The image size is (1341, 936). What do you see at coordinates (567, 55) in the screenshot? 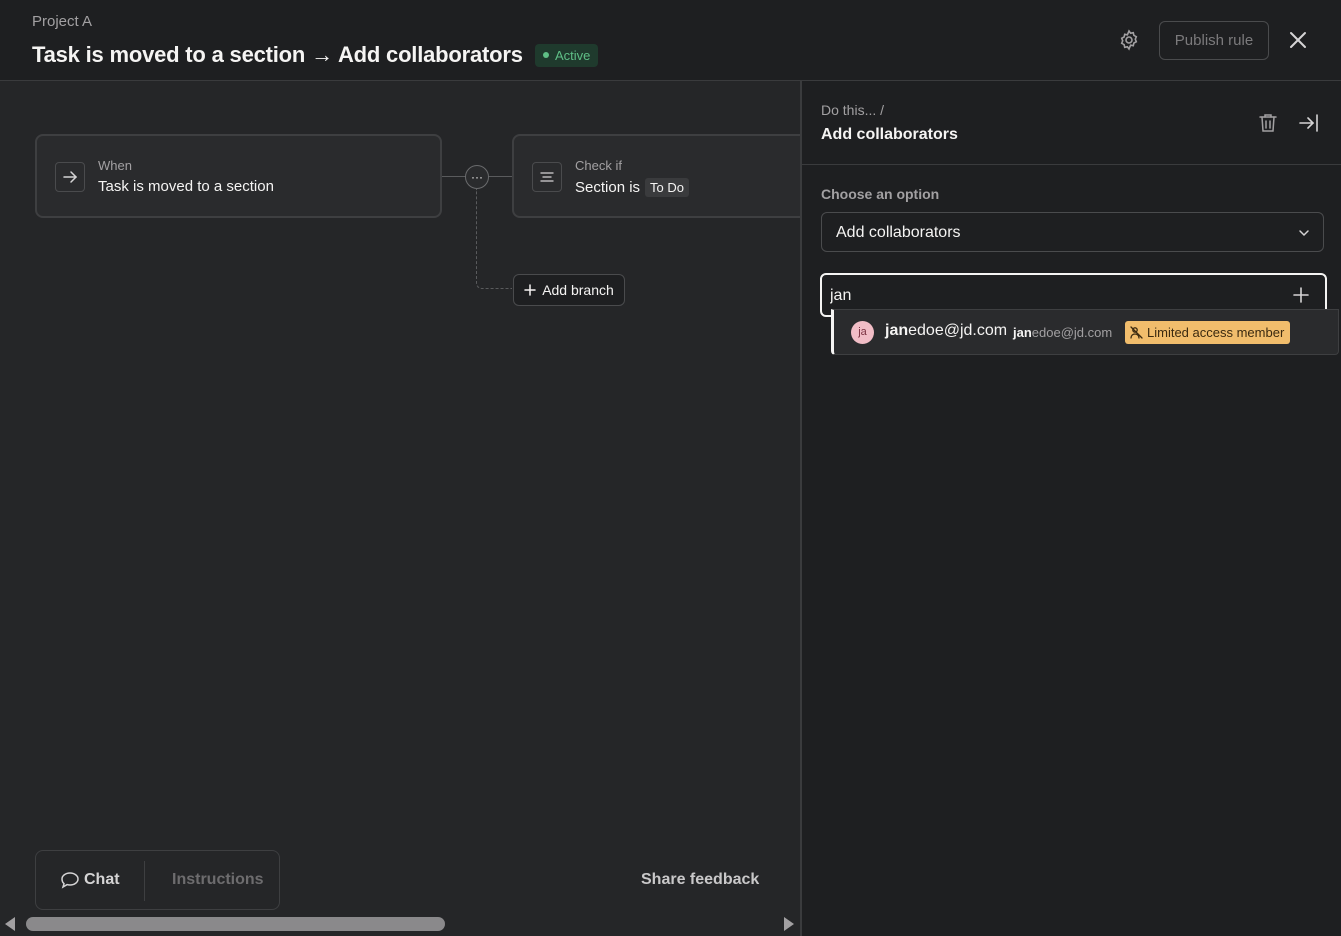
I see `status-badge: Active` at bounding box center [567, 55].